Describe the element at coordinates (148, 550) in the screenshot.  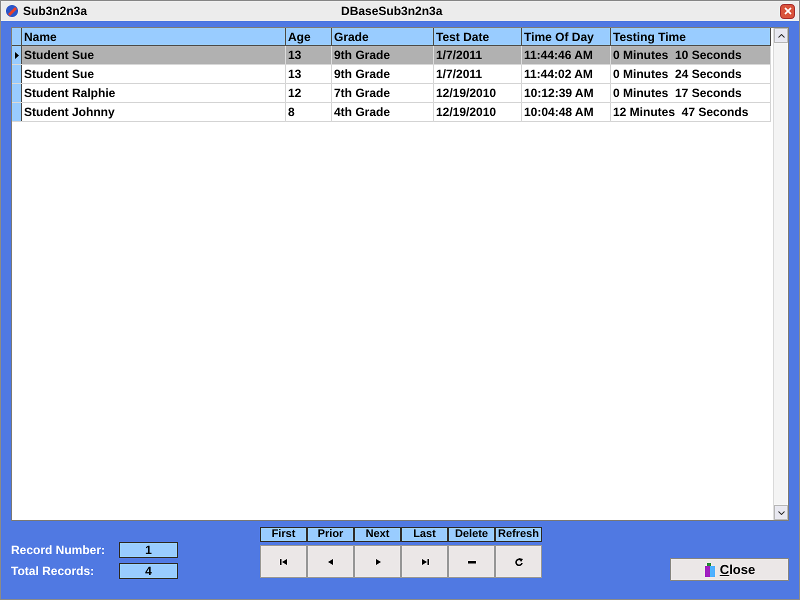
I see `value-field: 1` at that location.